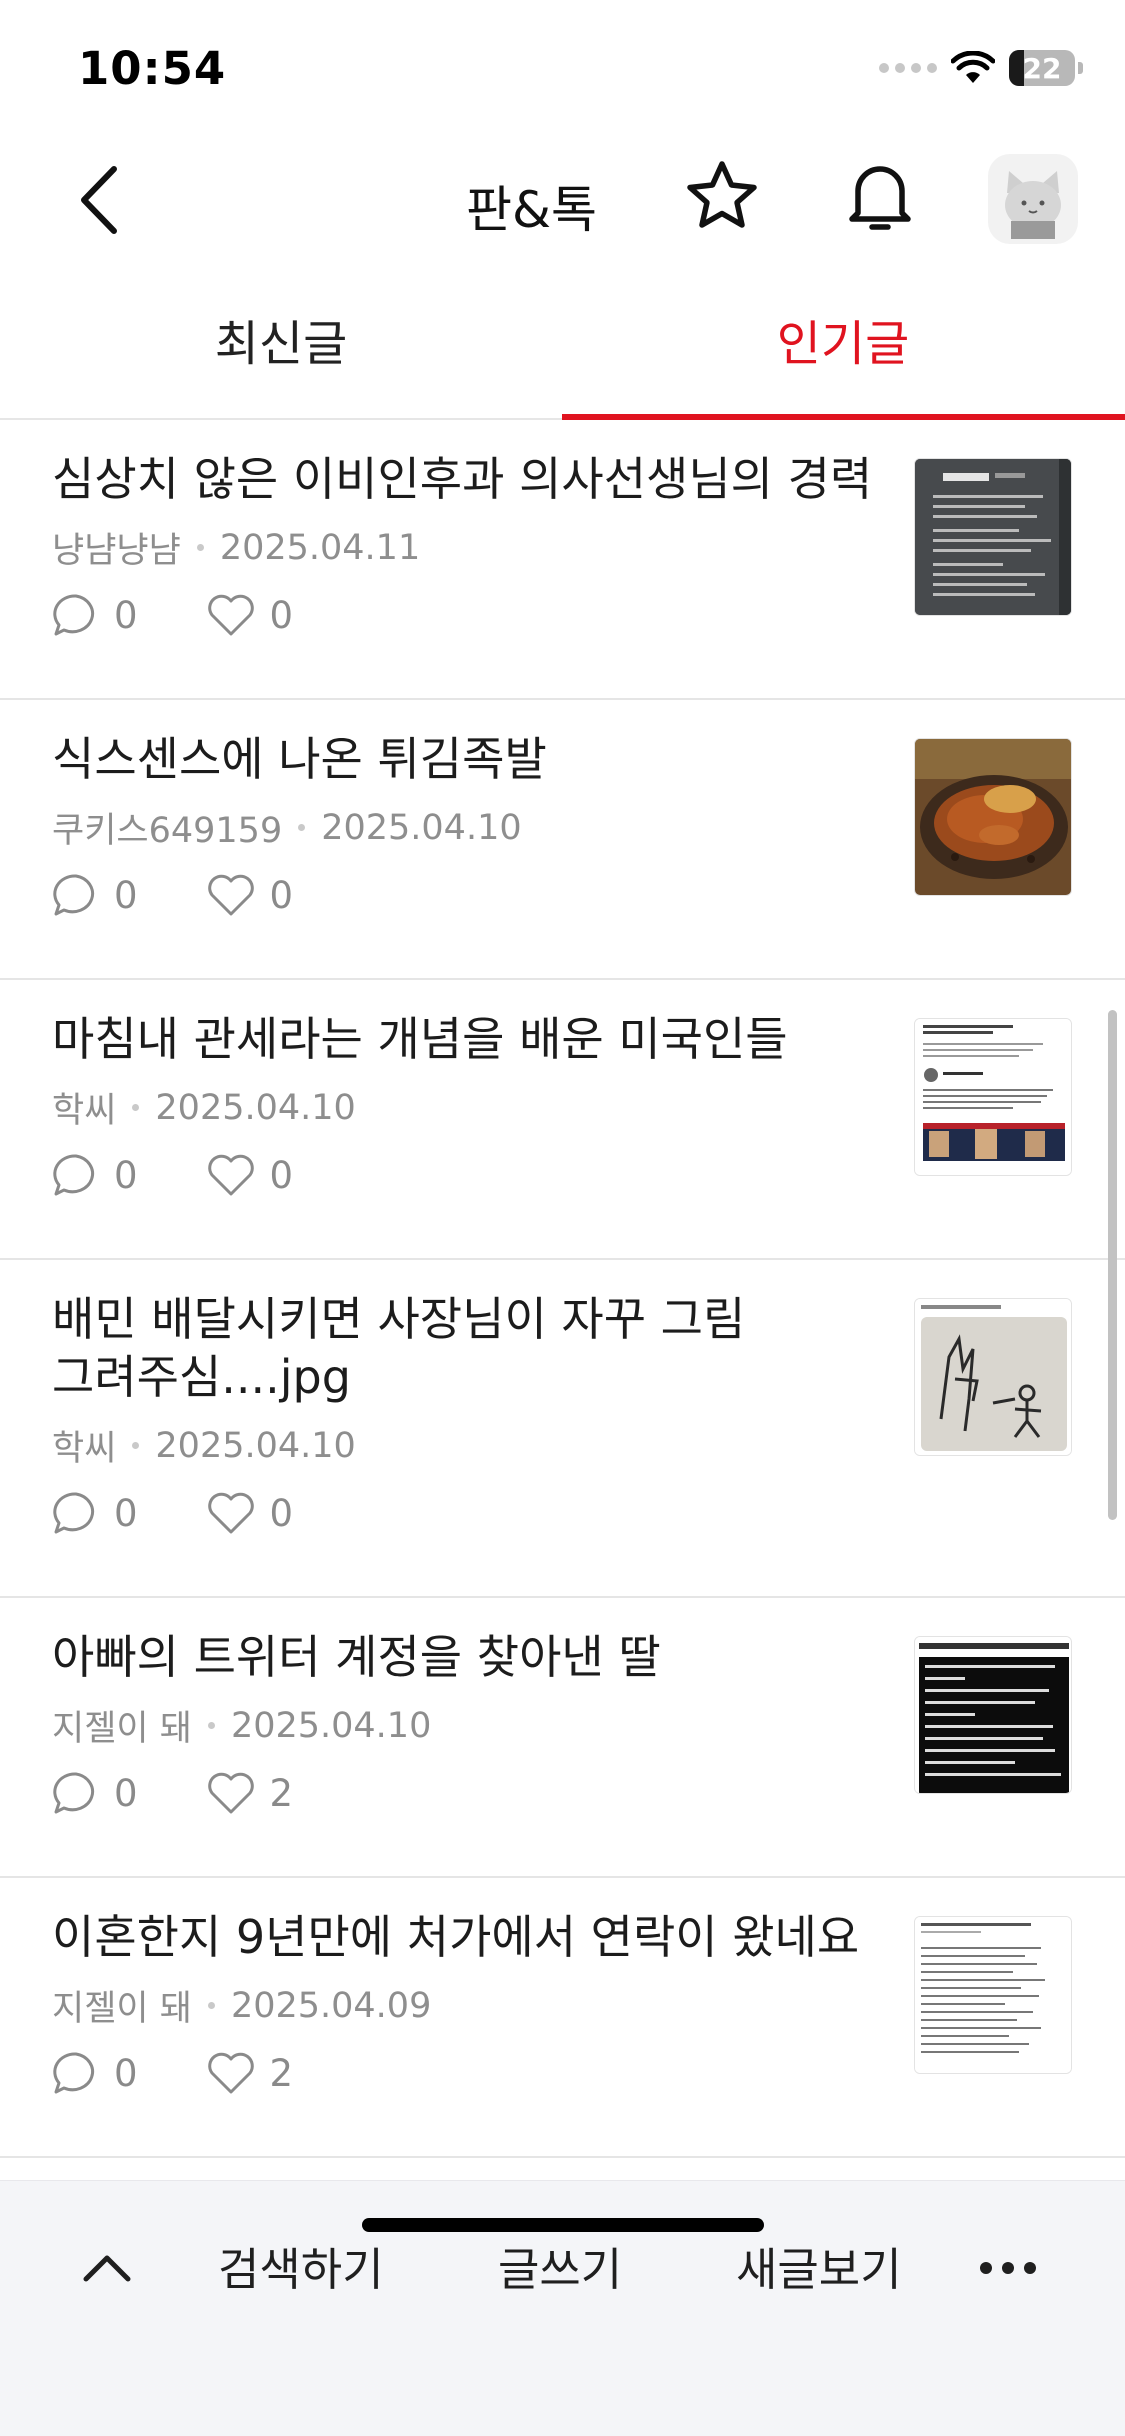 The width and height of the screenshot is (1125, 2436). I want to click on scroll-top-button, so click(107, 2268).